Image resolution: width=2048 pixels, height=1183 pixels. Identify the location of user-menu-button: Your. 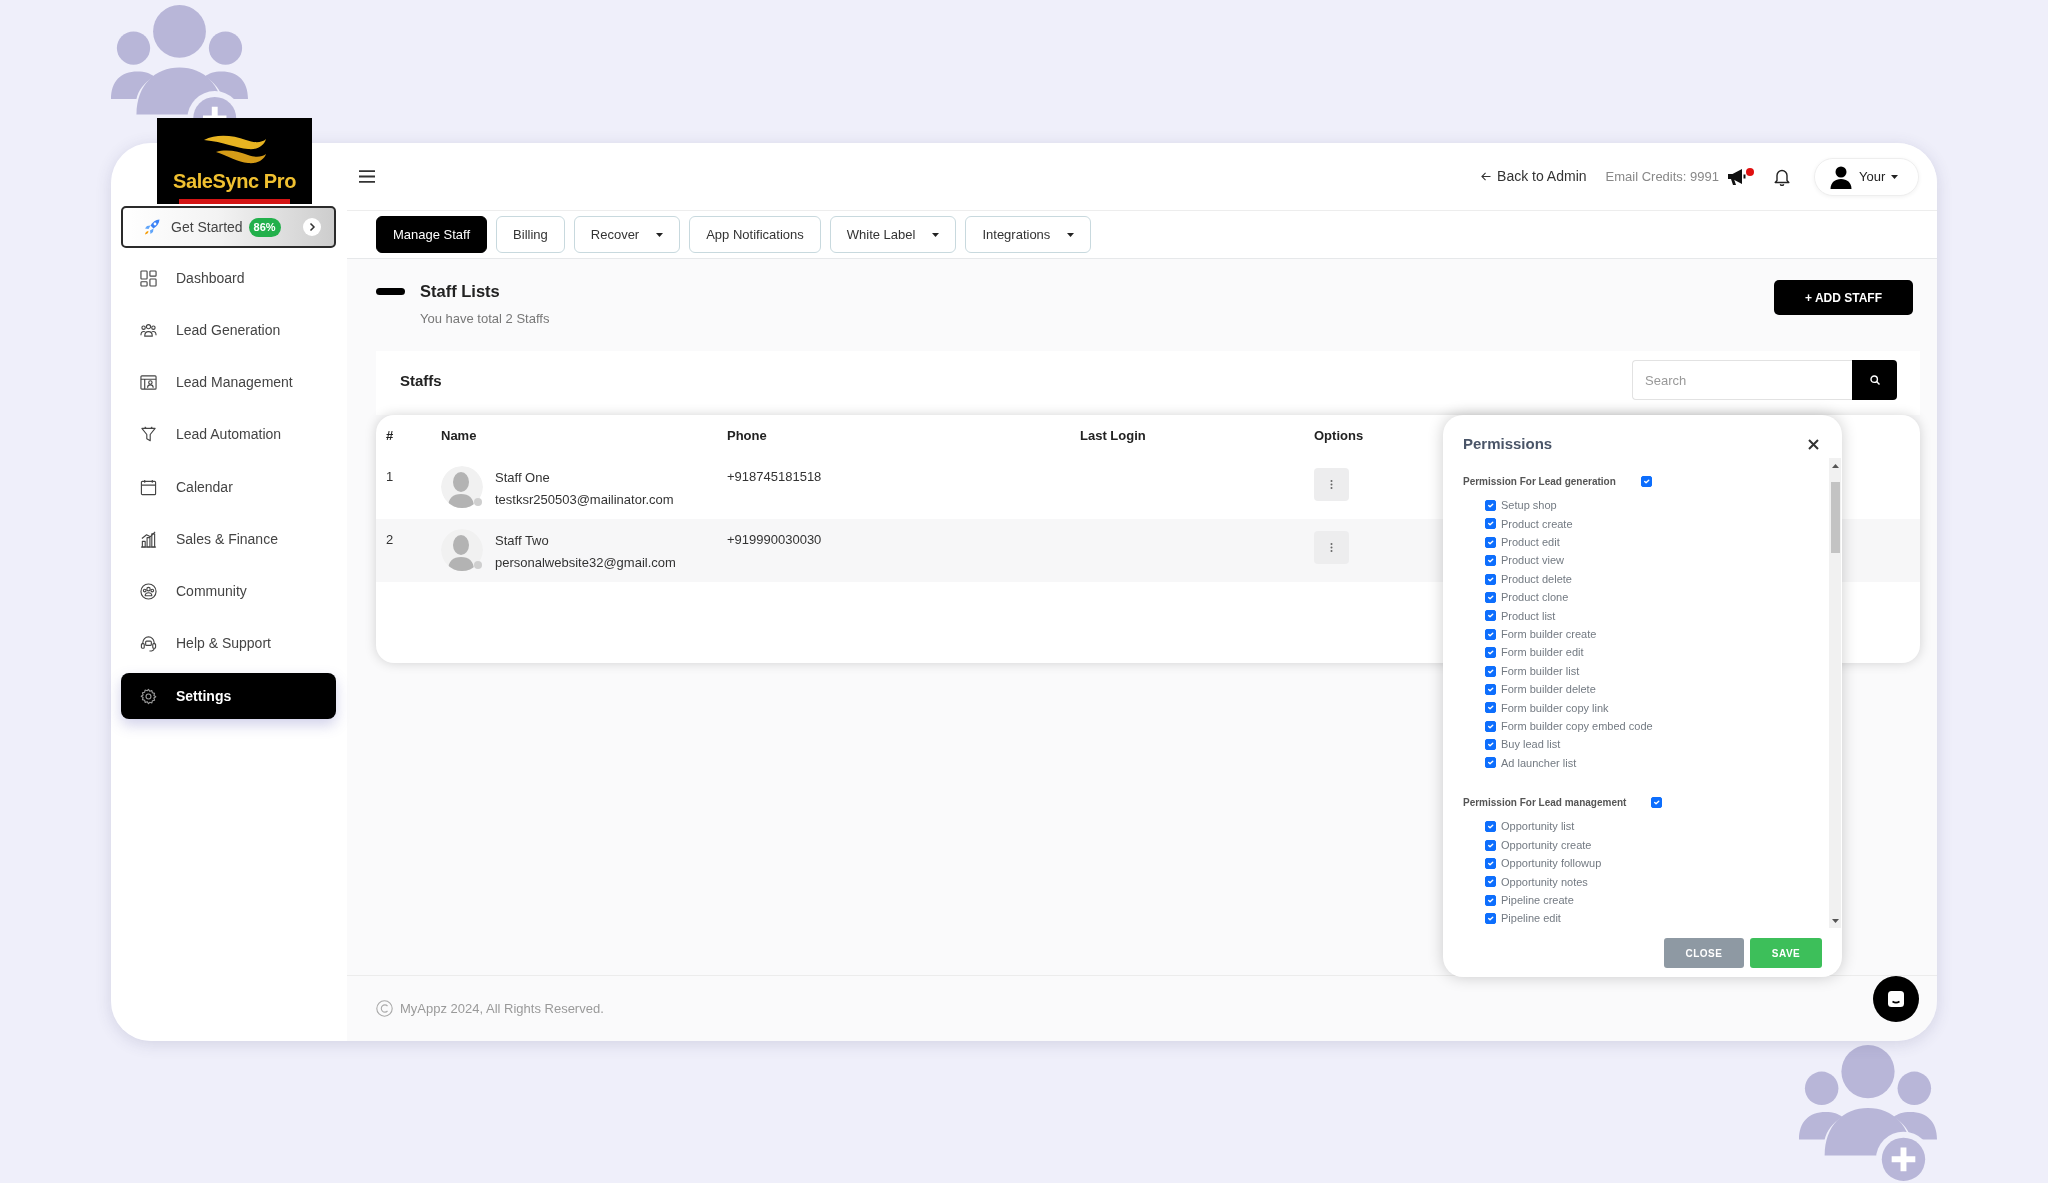
(1866, 176).